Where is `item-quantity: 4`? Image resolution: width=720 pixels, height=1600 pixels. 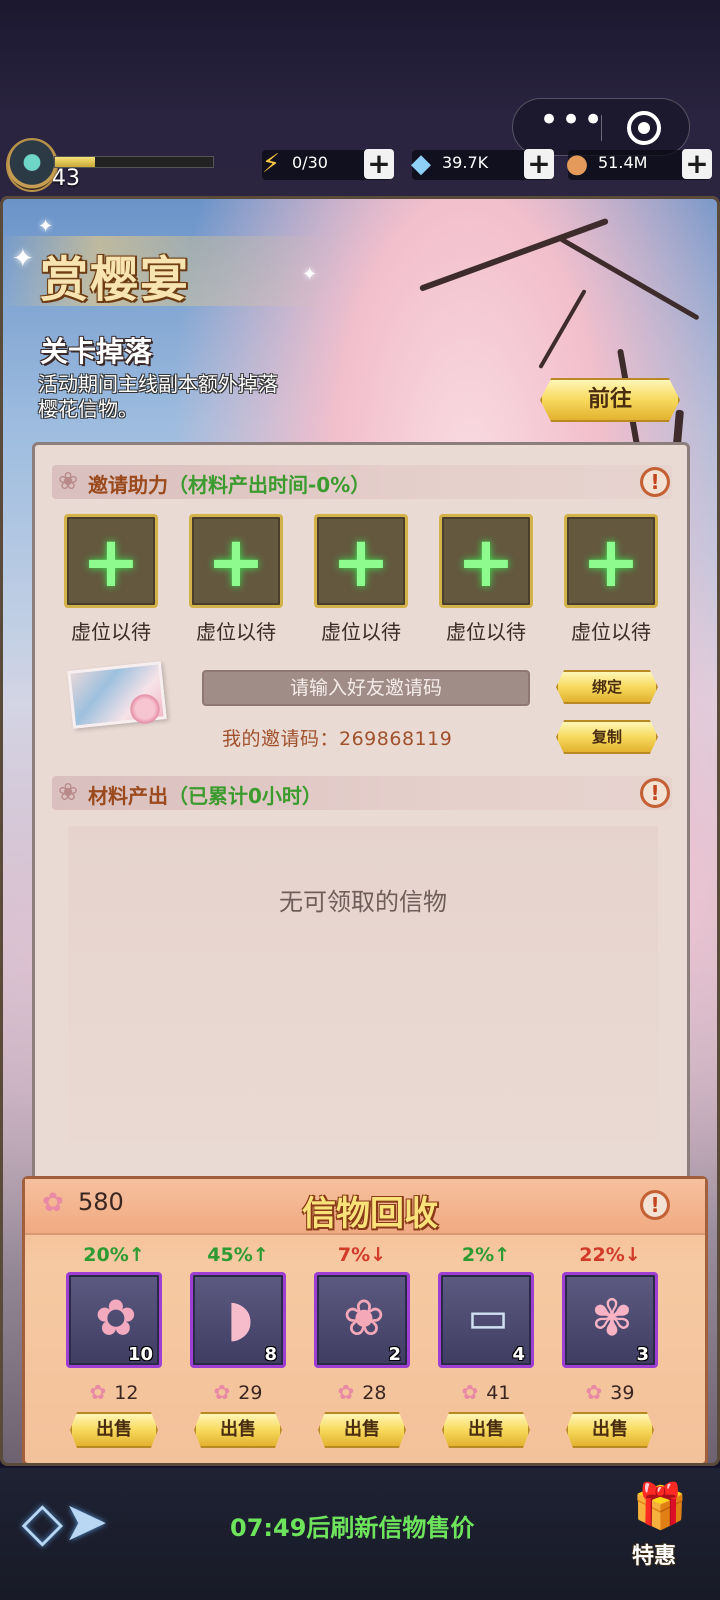 item-quantity: 4 is located at coordinates (518, 1354).